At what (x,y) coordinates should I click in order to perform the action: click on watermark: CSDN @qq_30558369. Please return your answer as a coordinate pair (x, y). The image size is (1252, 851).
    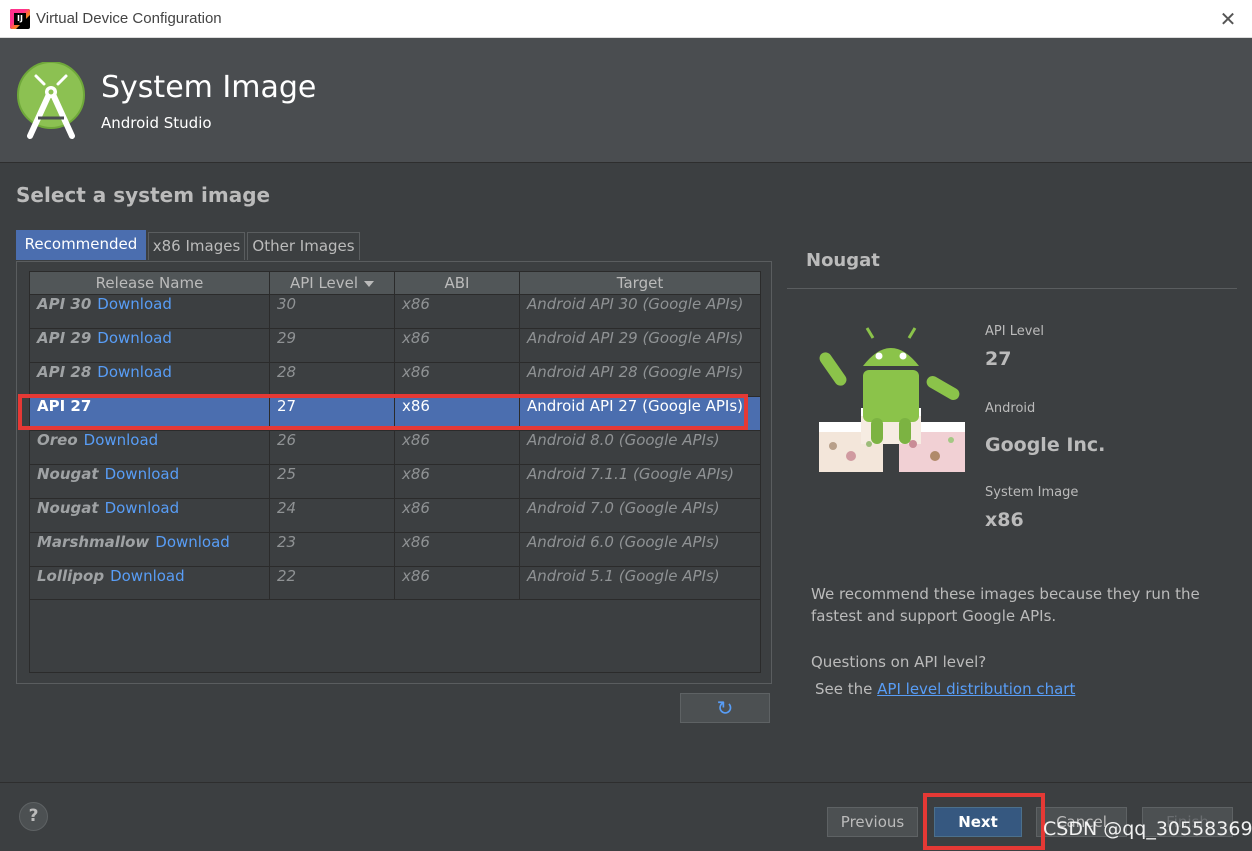
    Looking at the image, I should click on (1147, 829).